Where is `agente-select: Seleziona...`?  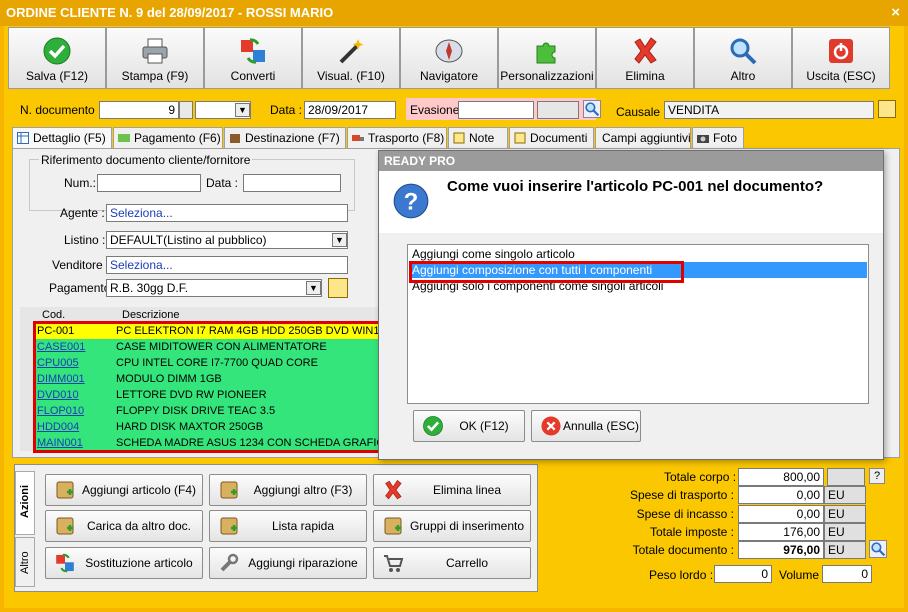 agente-select: Seleziona... is located at coordinates (227, 213).